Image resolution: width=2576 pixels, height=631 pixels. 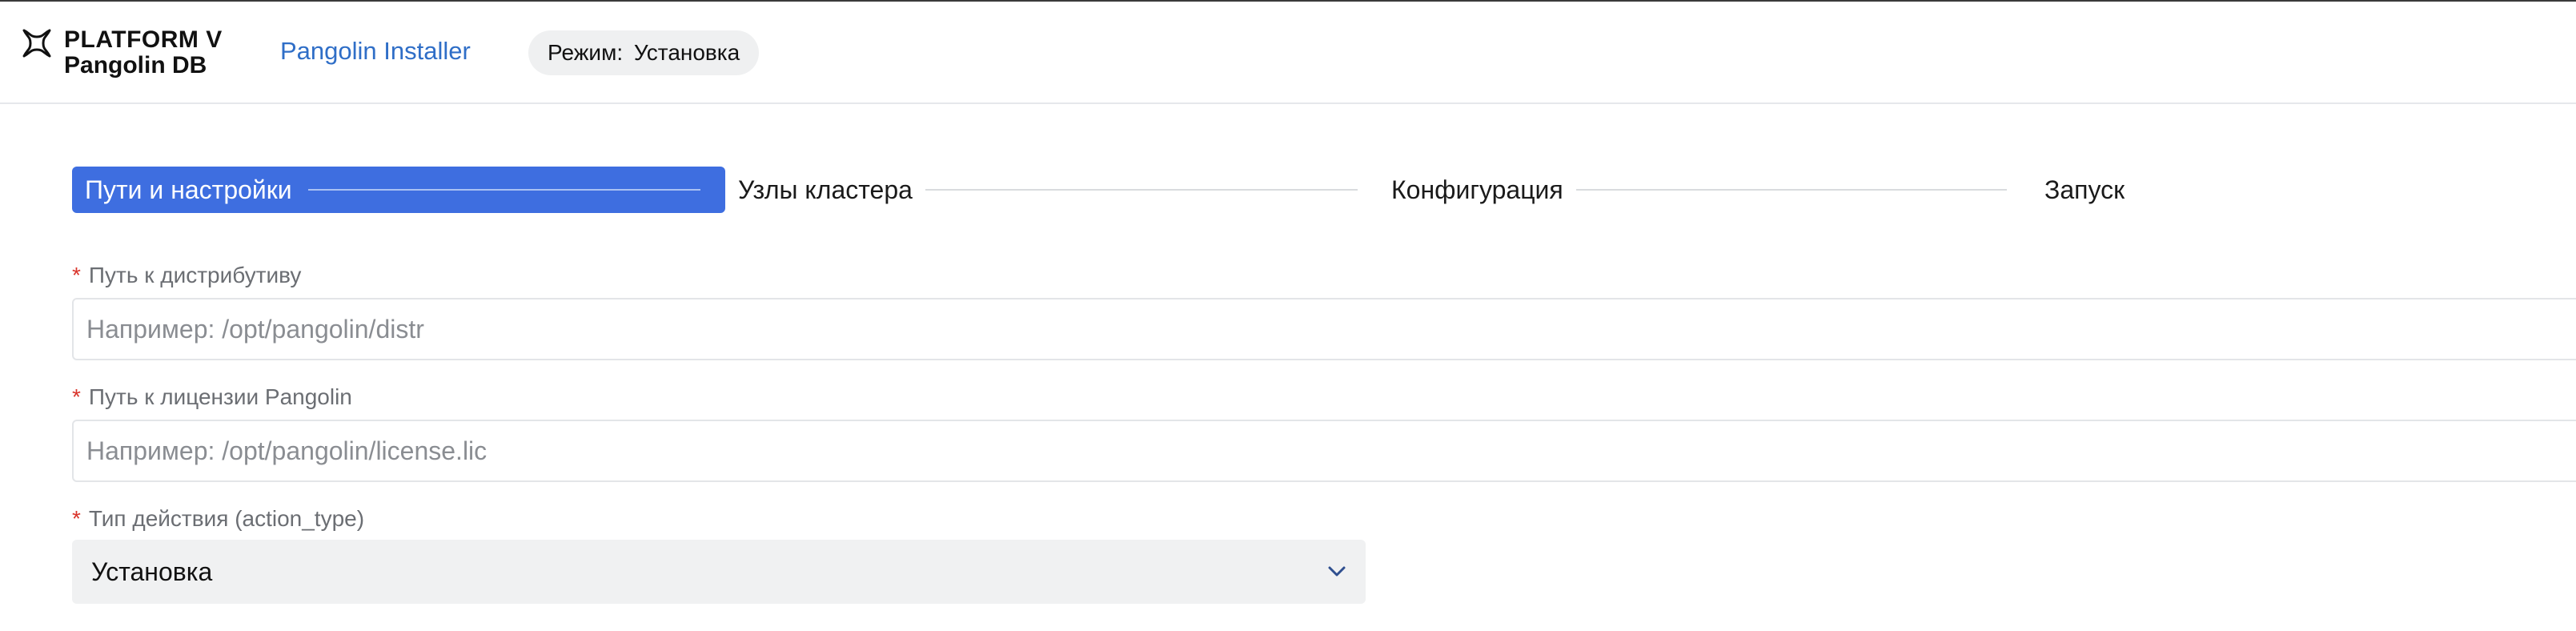 I want to click on mode-value: Установка, so click(x=686, y=52).